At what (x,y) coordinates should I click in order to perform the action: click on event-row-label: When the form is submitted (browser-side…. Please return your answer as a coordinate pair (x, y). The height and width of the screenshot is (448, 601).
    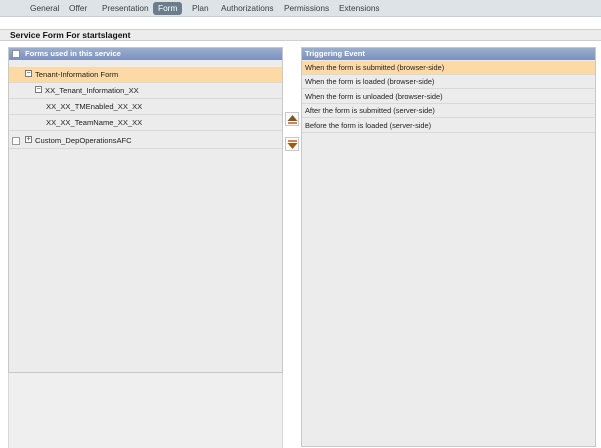
    Looking at the image, I should click on (375, 67).